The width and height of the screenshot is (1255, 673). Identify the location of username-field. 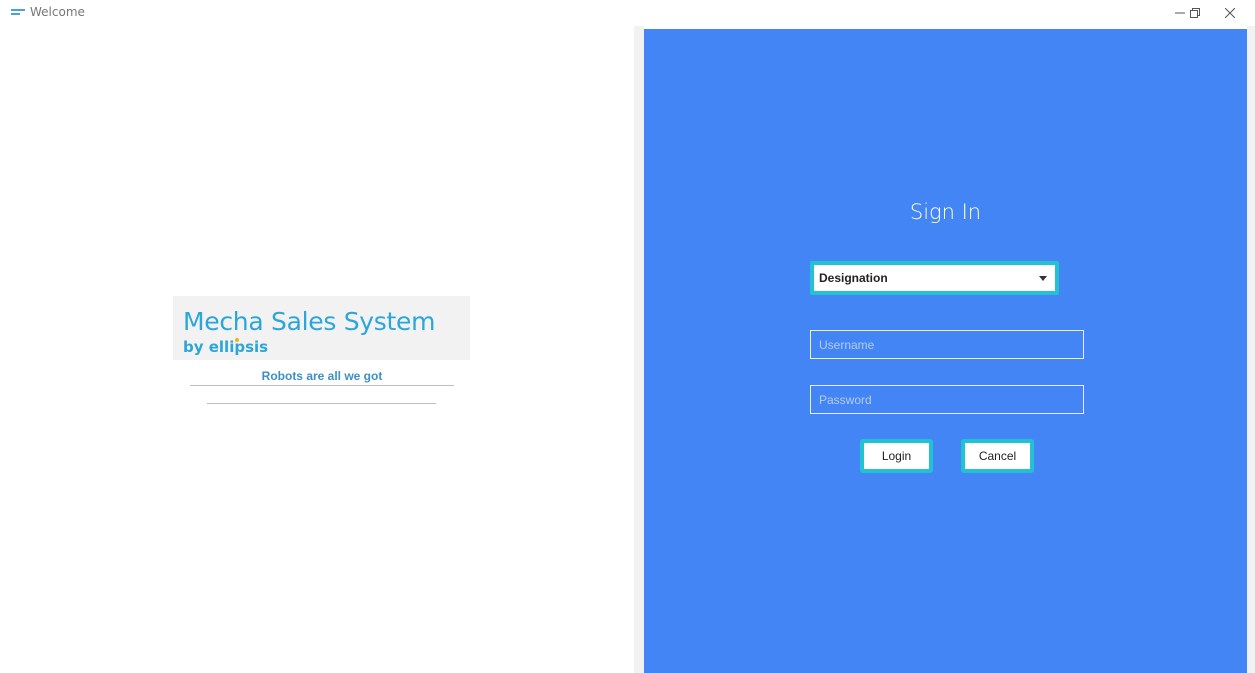
(947, 344).